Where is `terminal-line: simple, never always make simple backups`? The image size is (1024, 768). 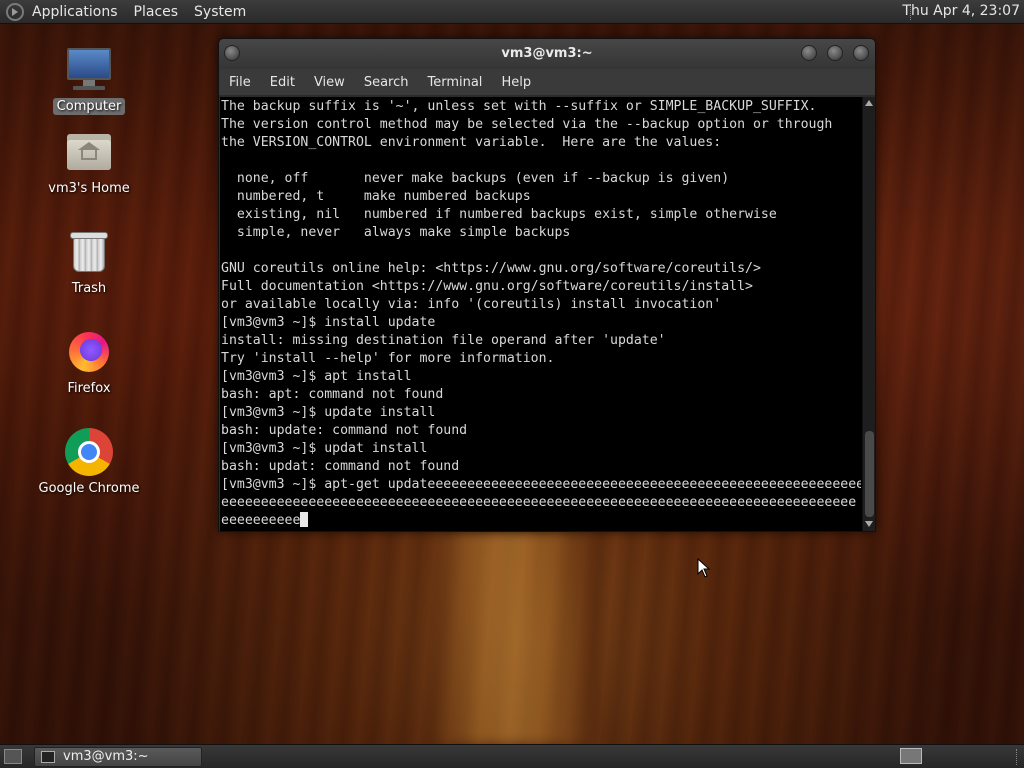 terminal-line: simple, never always make simple backups is located at coordinates (396, 232).